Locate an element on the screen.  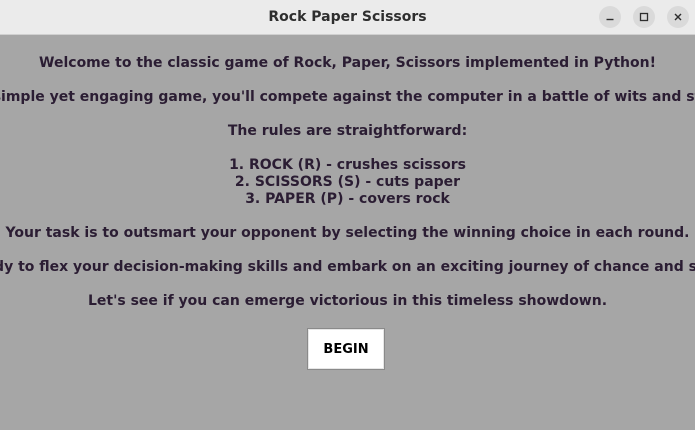
rules-heading: The rules are straightforward: is located at coordinates (347, 131).